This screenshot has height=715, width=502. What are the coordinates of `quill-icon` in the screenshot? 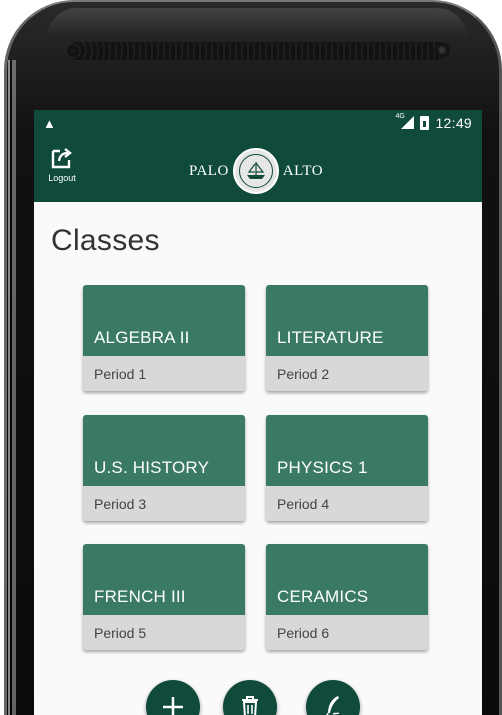 It's located at (333, 705).